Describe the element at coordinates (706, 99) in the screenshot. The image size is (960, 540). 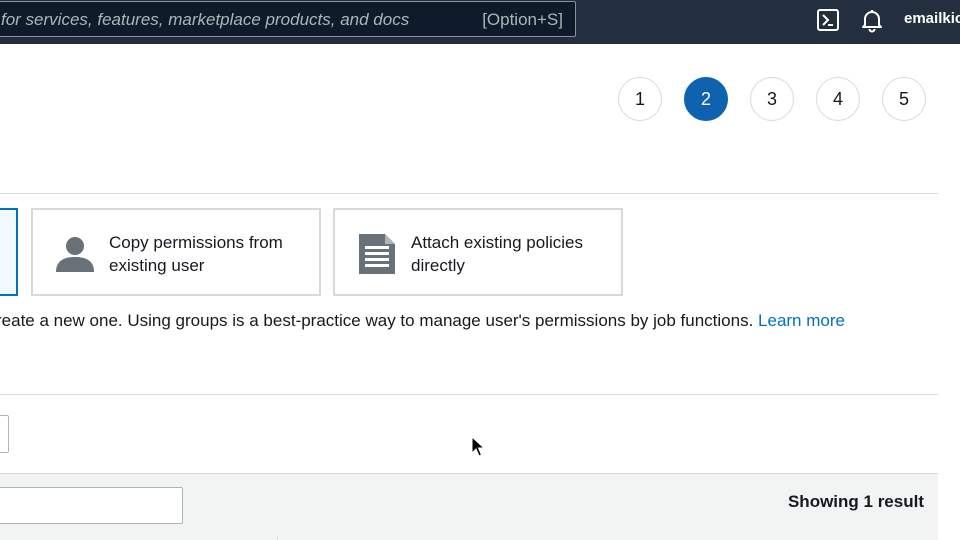
I see `wizard-step-2: 2` at that location.